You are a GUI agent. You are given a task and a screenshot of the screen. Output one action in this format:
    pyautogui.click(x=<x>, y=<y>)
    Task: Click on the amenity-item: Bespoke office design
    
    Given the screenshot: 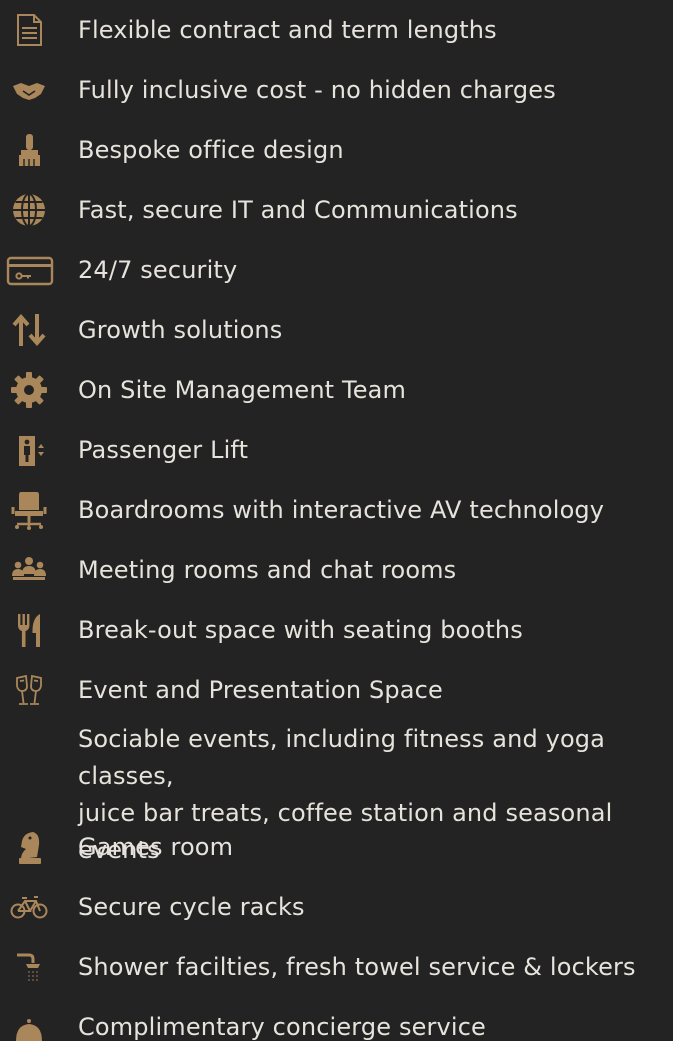 What is the action you would take?
    pyautogui.click(x=336, y=150)
    